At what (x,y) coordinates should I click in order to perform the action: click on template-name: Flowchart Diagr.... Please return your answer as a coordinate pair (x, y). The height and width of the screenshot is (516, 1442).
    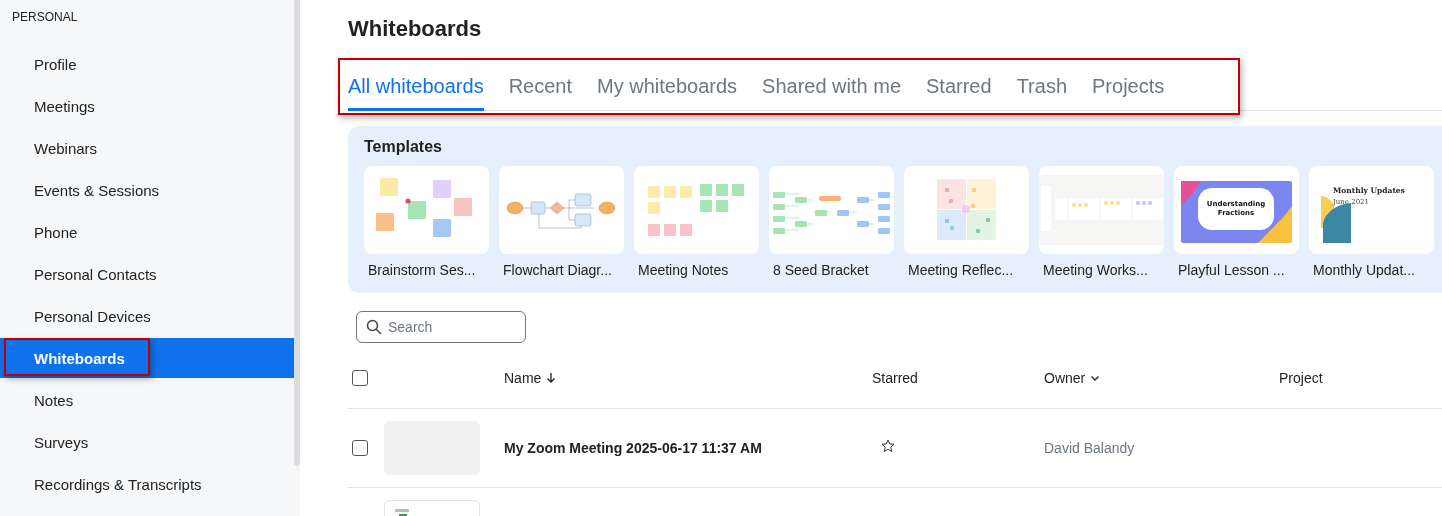
    Looking at the image, I should click on (557, 270).